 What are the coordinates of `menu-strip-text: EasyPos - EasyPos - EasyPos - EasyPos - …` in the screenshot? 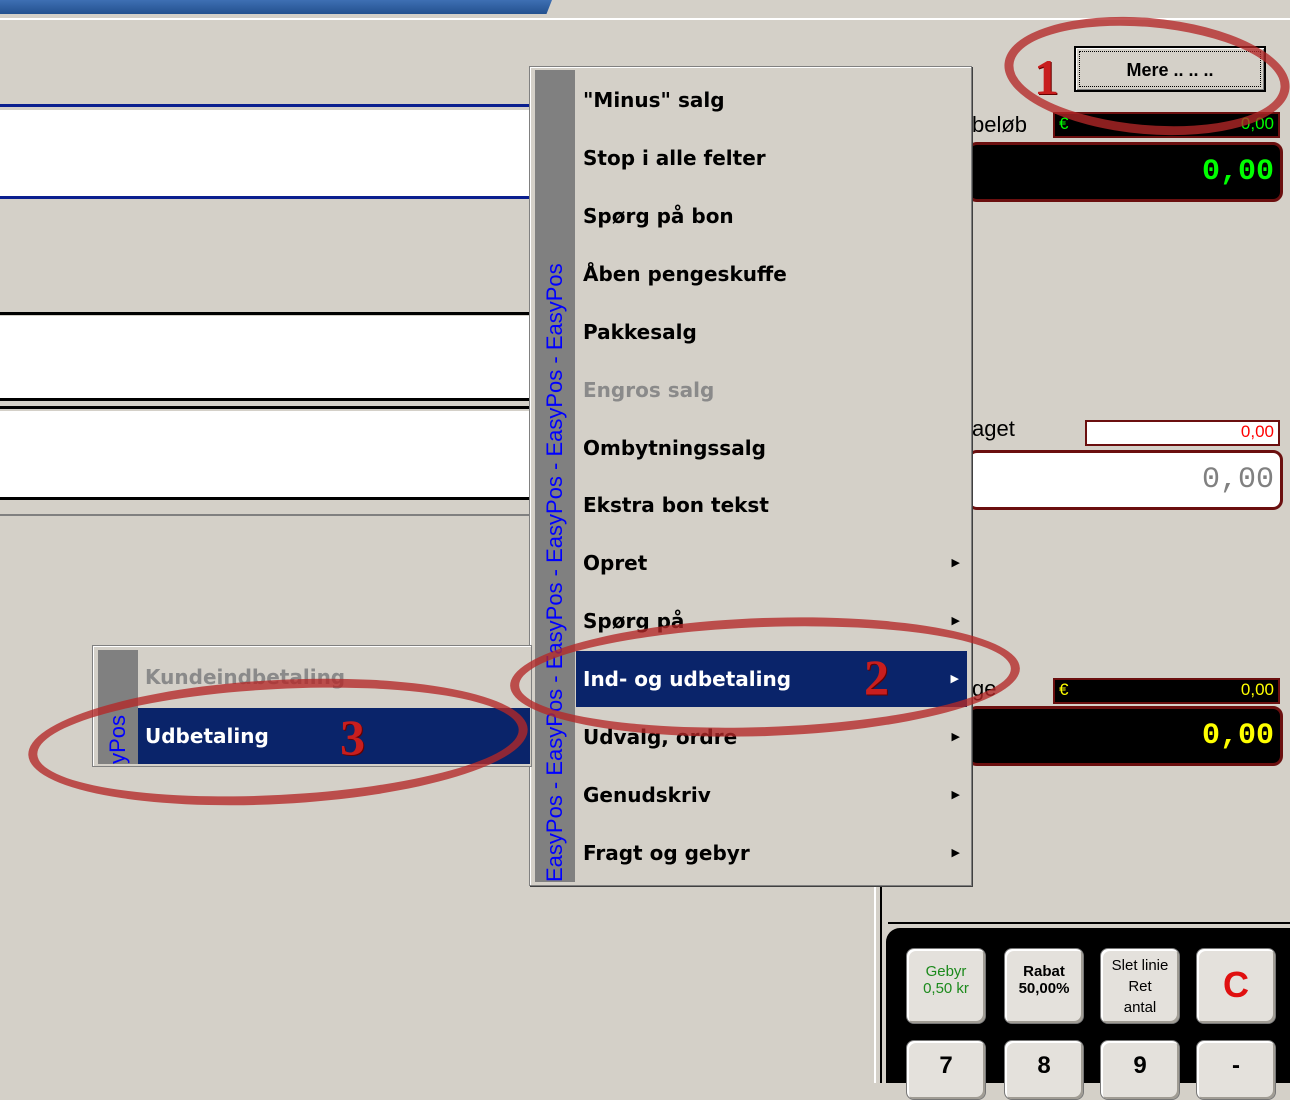 It's located at (554, 572).